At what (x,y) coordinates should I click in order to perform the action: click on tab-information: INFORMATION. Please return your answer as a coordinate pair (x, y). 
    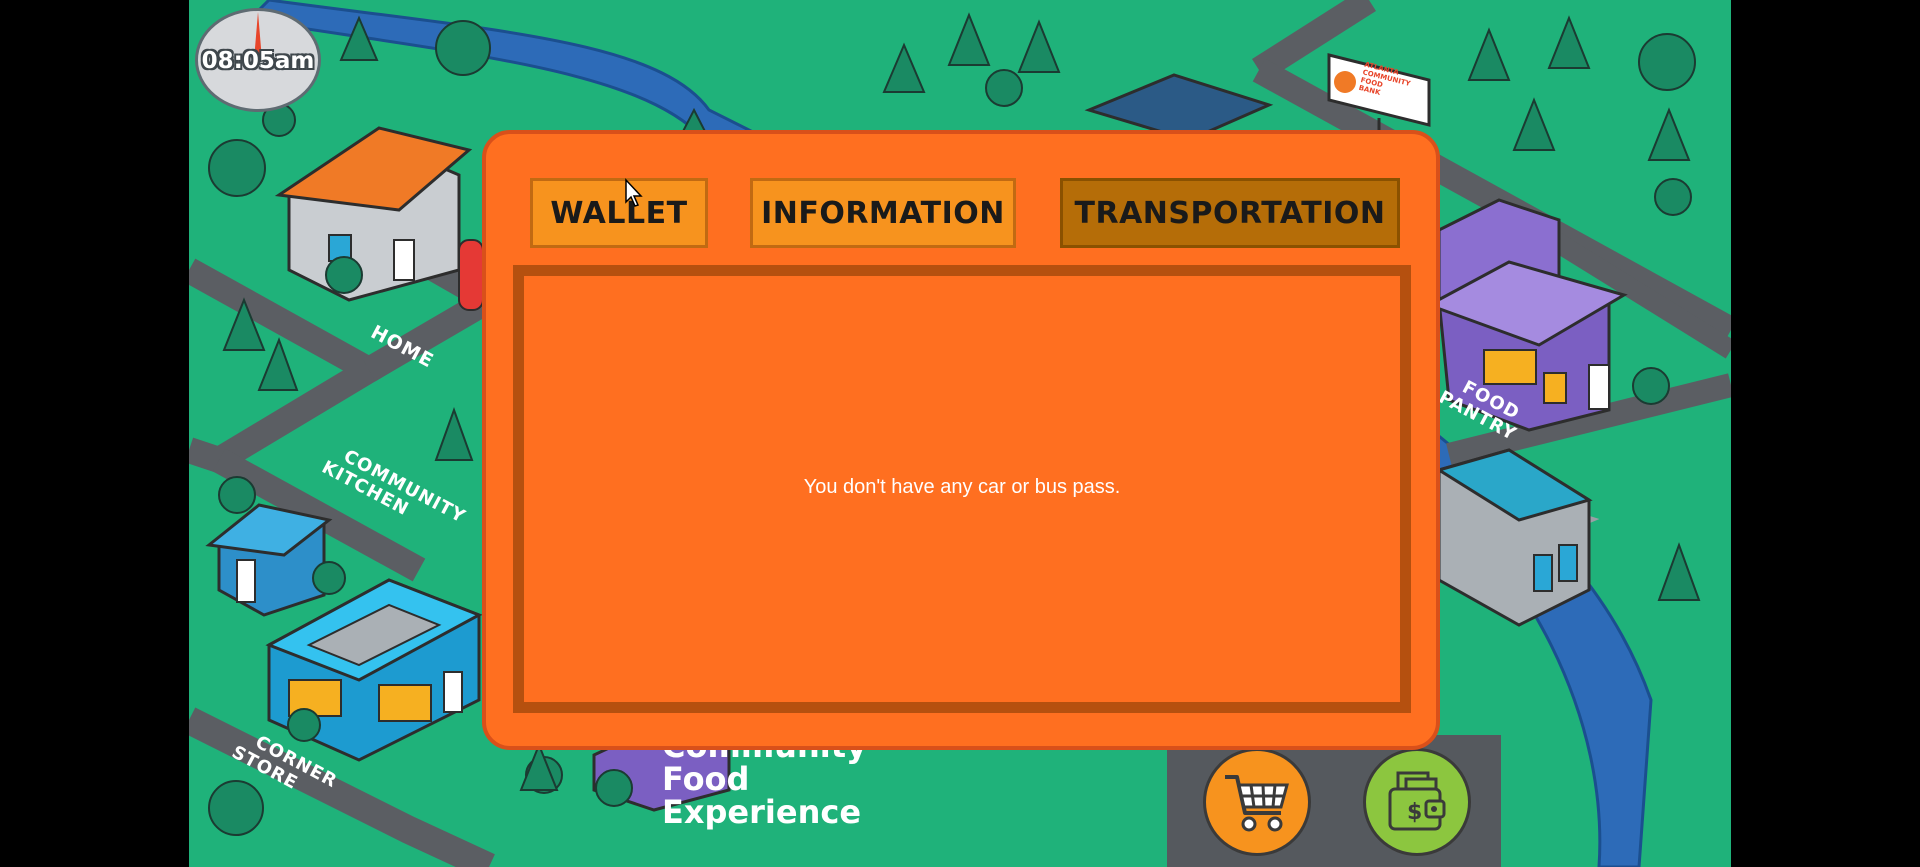
    Looking at the image, I should click on (883, 213).